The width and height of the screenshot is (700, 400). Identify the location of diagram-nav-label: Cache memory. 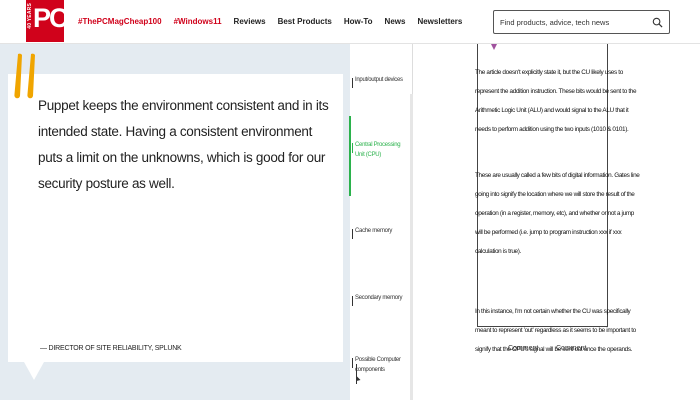
(374, 231).